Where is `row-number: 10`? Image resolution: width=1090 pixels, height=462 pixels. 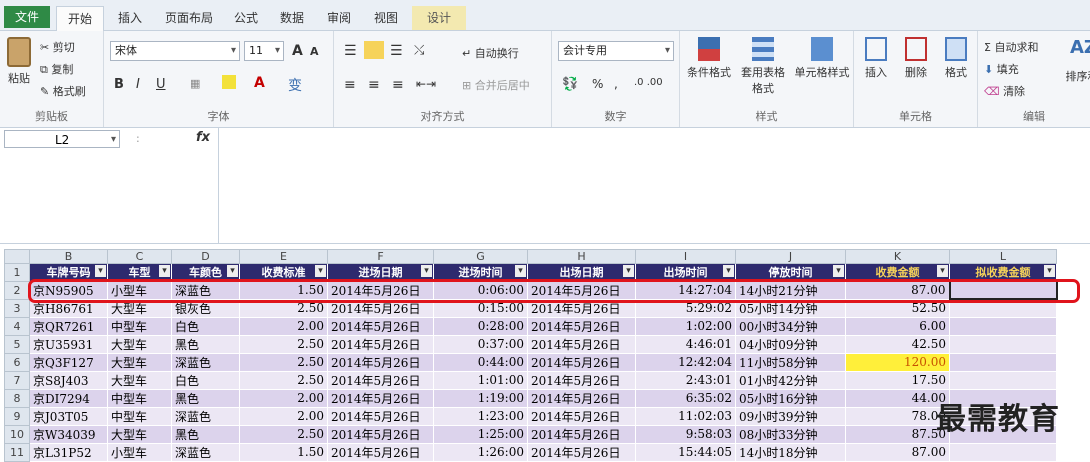 row-number: 10 is located at coordinates (17, 434).